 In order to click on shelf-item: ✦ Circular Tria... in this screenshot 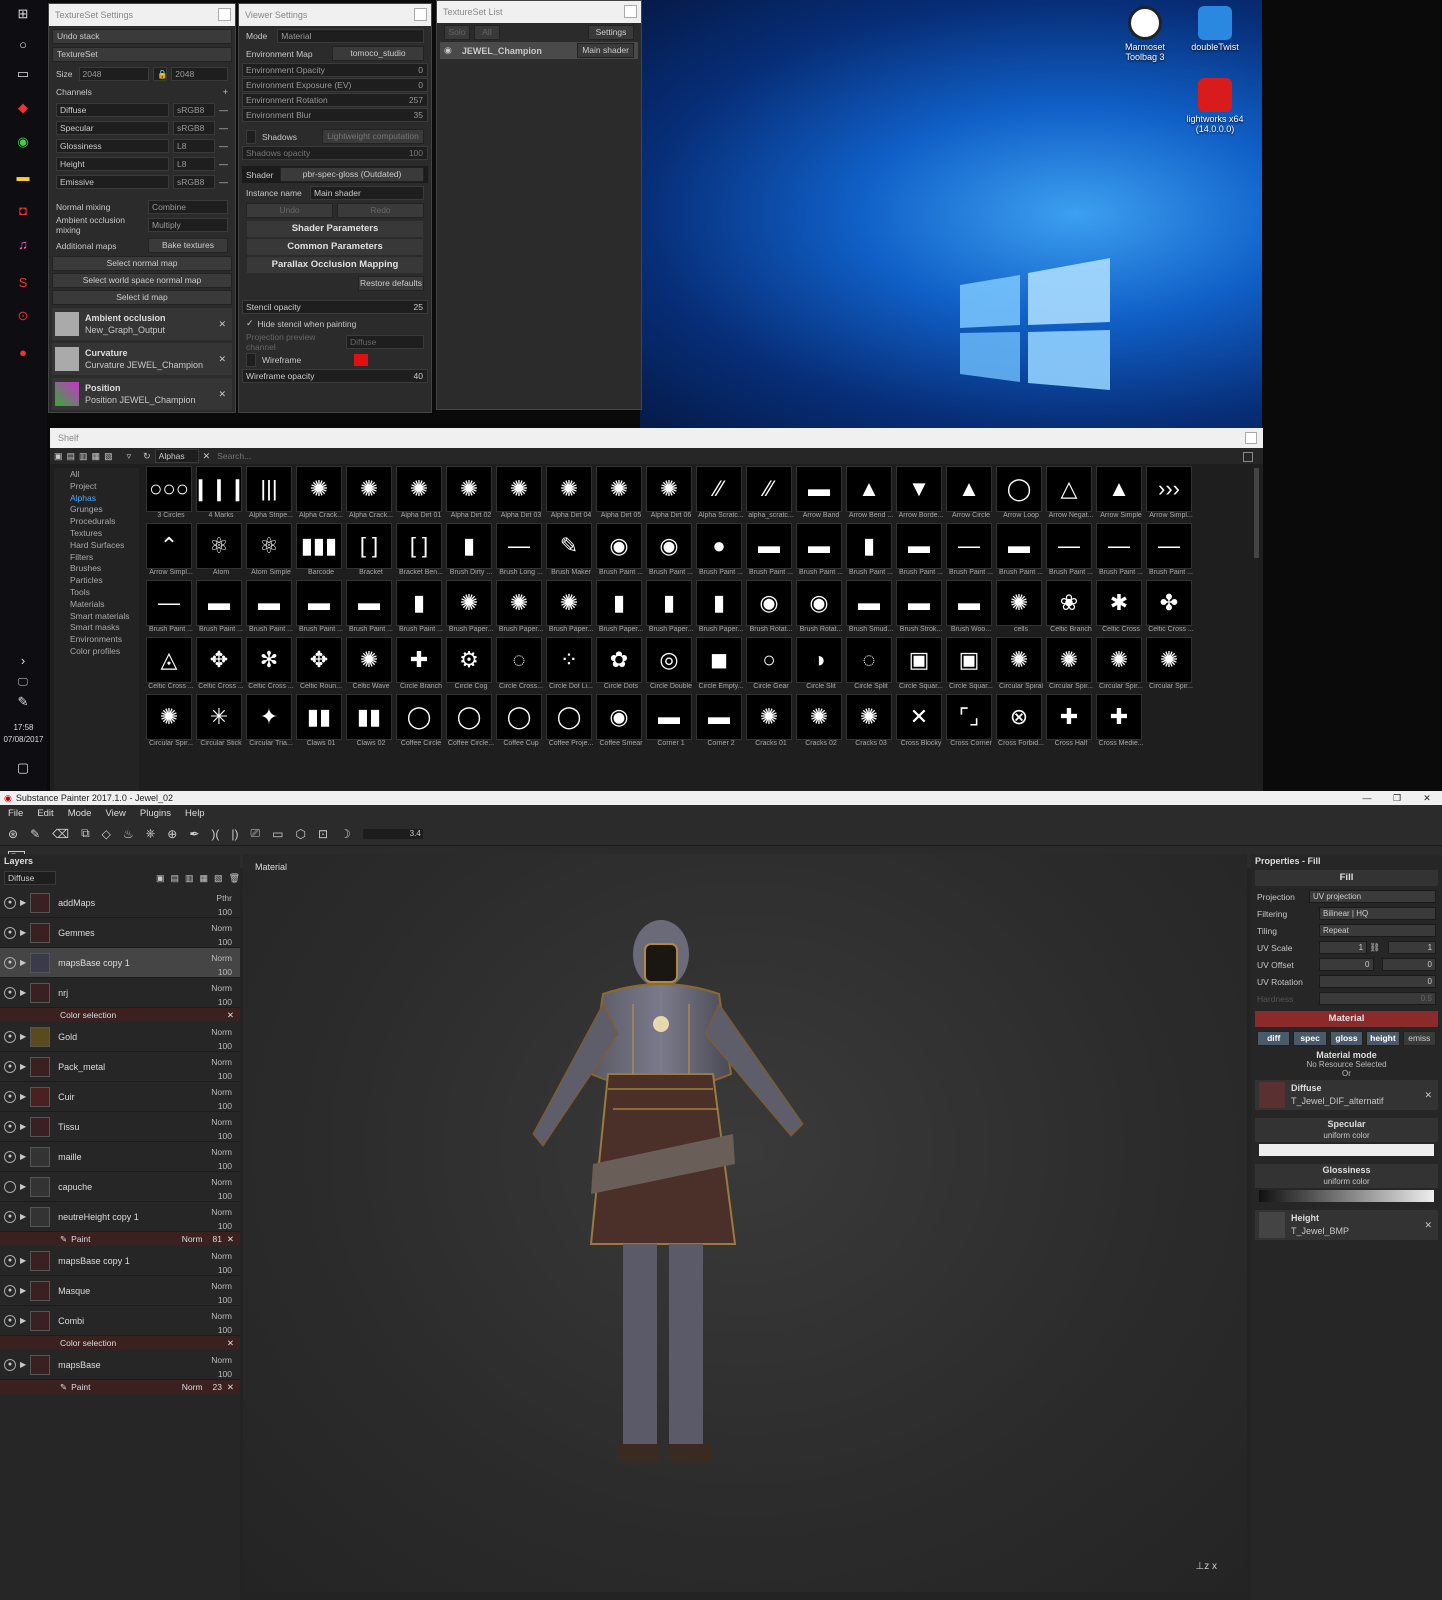, I will do `click(270, 722)`.